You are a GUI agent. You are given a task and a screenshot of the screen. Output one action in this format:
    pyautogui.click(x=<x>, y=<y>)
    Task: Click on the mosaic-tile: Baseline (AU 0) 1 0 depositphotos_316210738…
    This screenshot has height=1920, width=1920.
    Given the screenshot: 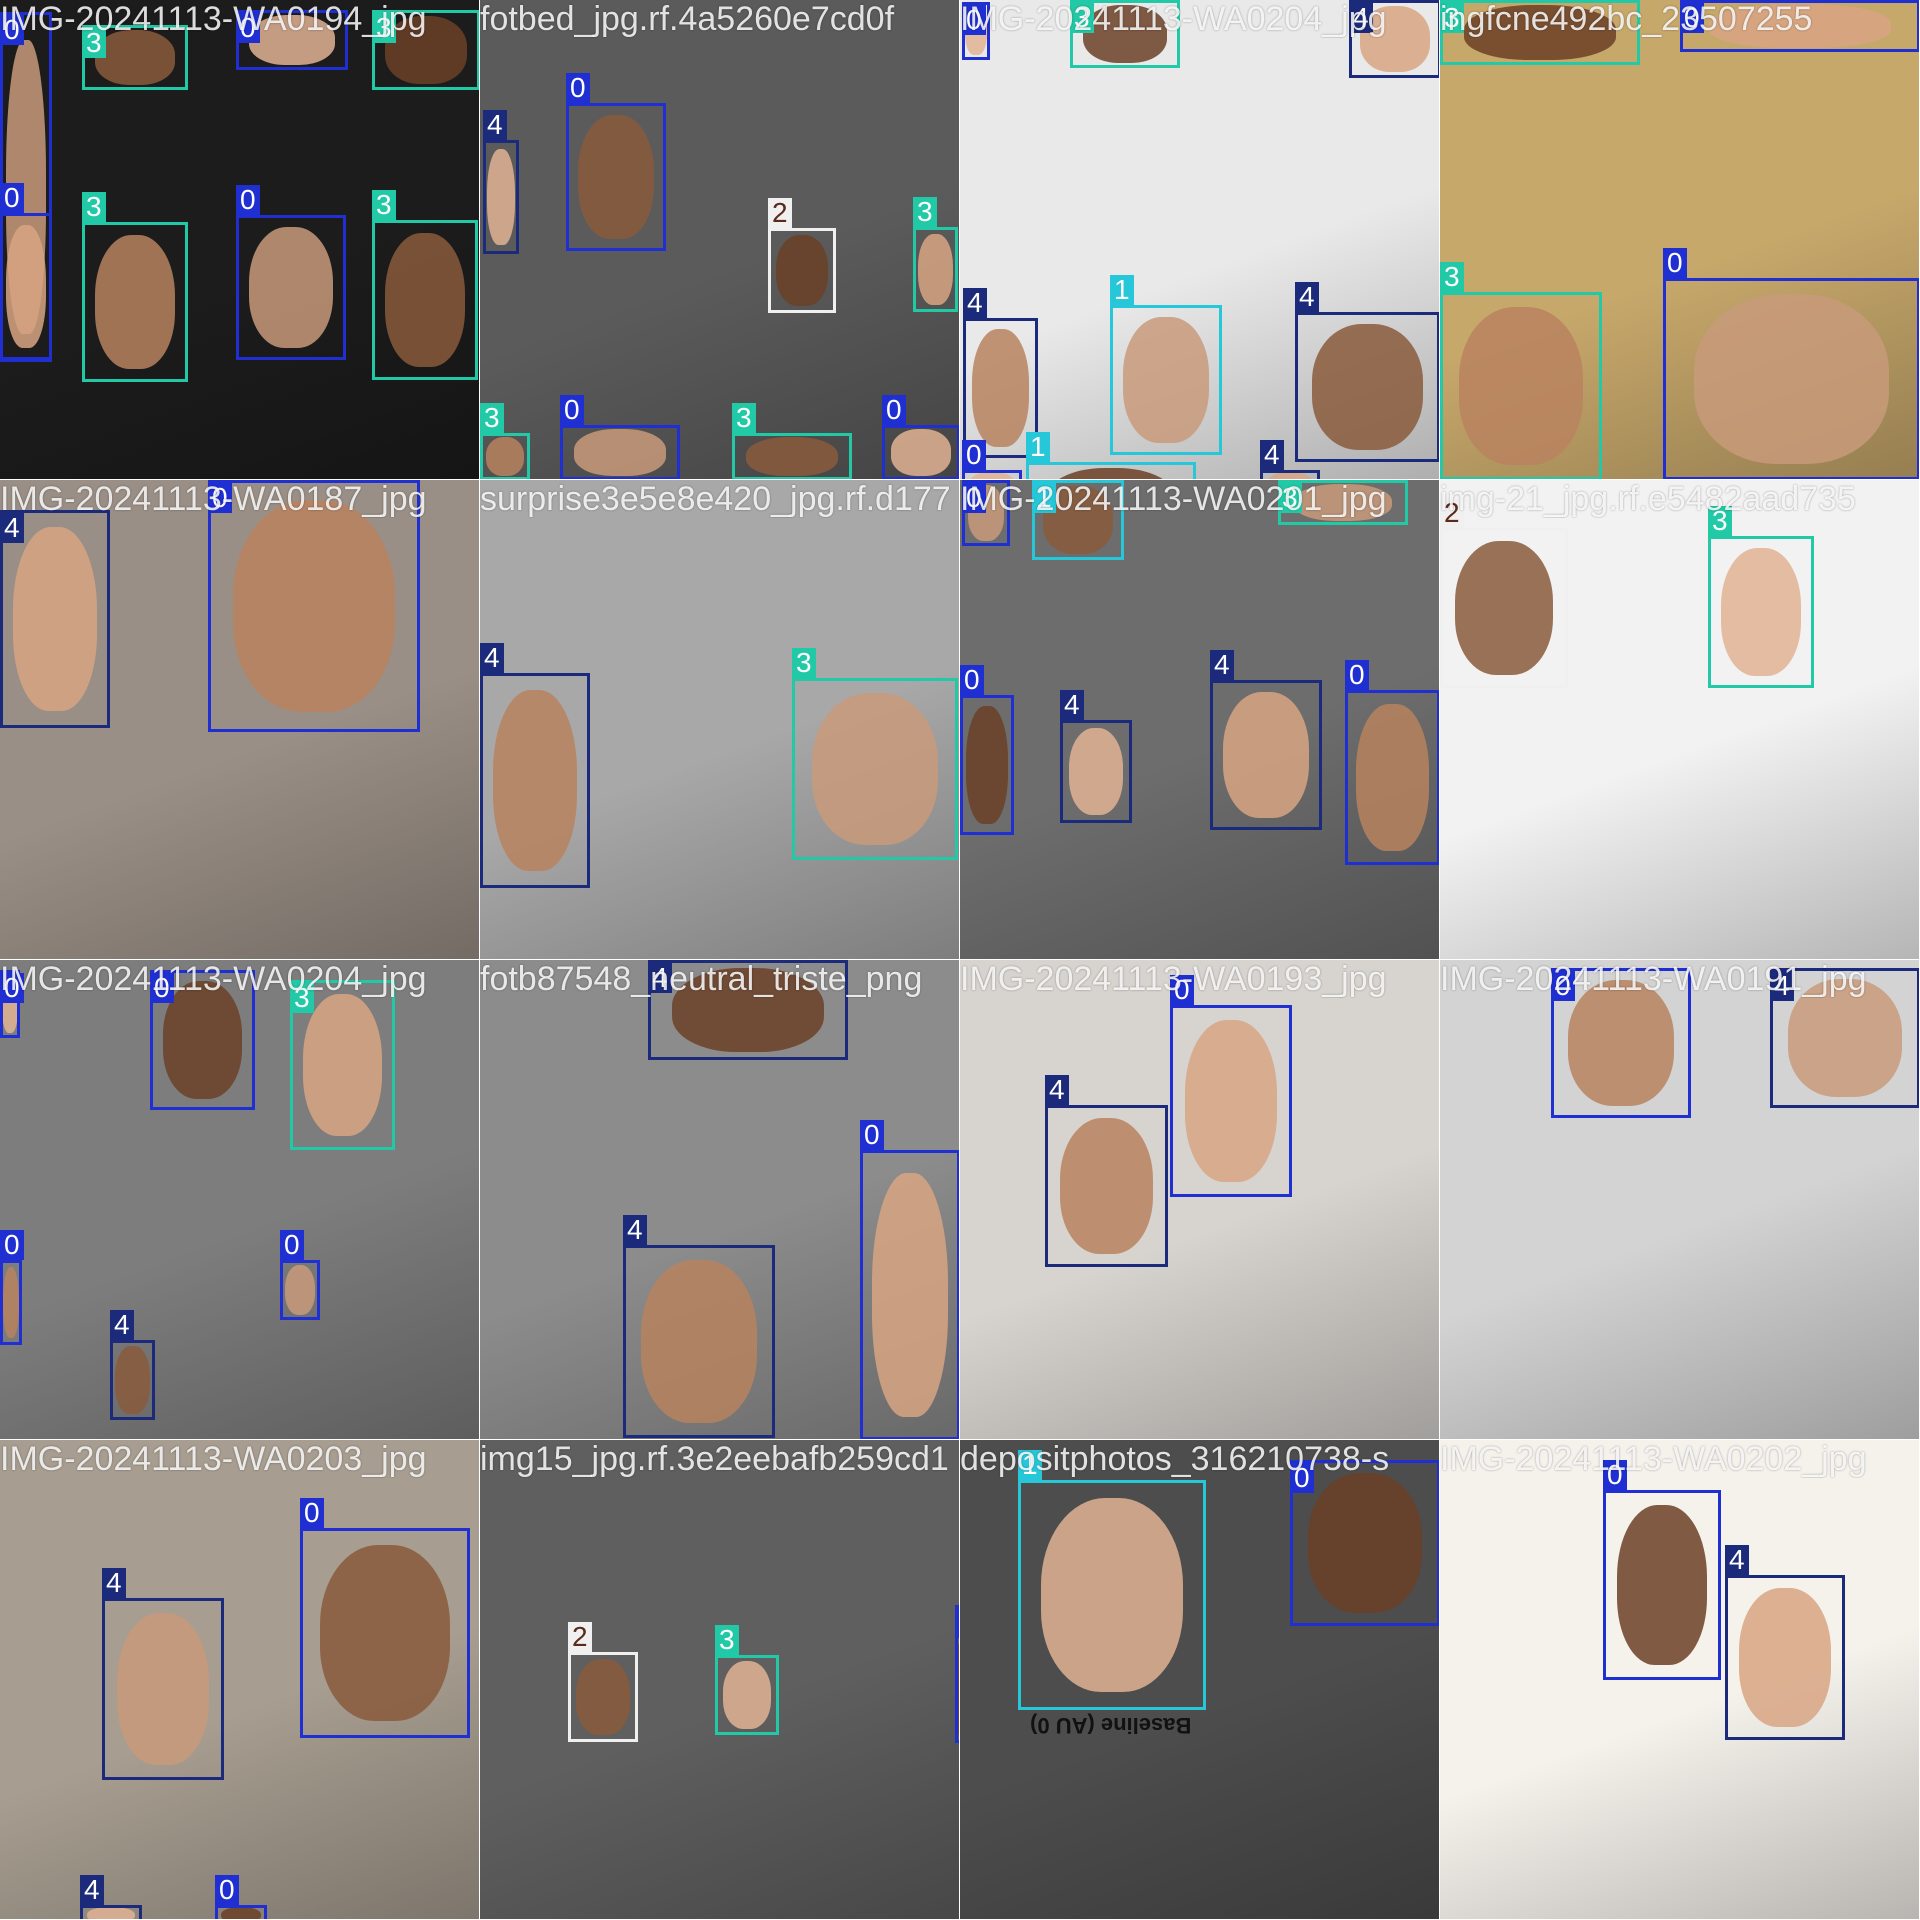 What is the action you would take?
    pyautogui.click(x=1200, y=1680)
    